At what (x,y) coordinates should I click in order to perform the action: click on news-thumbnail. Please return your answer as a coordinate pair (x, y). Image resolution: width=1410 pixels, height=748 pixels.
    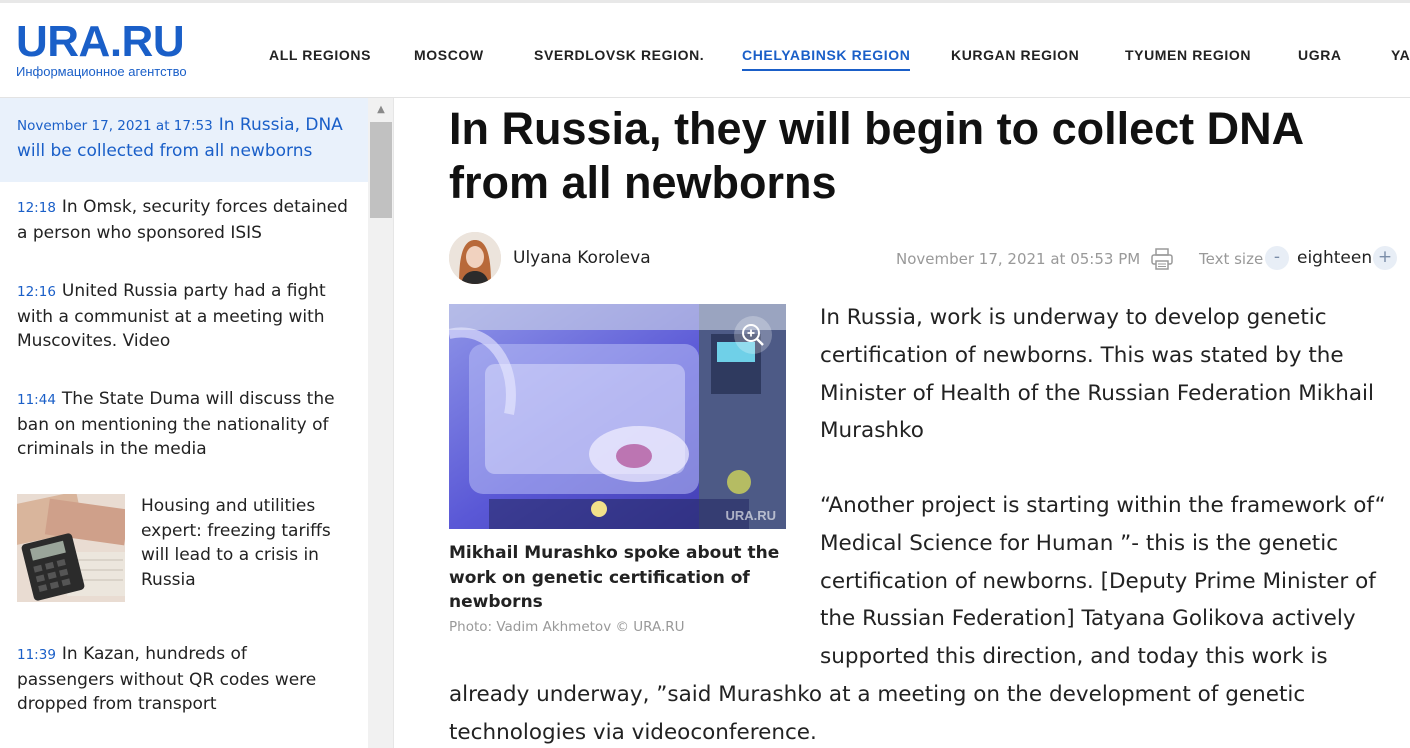
    Looking at the image, I should click on (71, 548).